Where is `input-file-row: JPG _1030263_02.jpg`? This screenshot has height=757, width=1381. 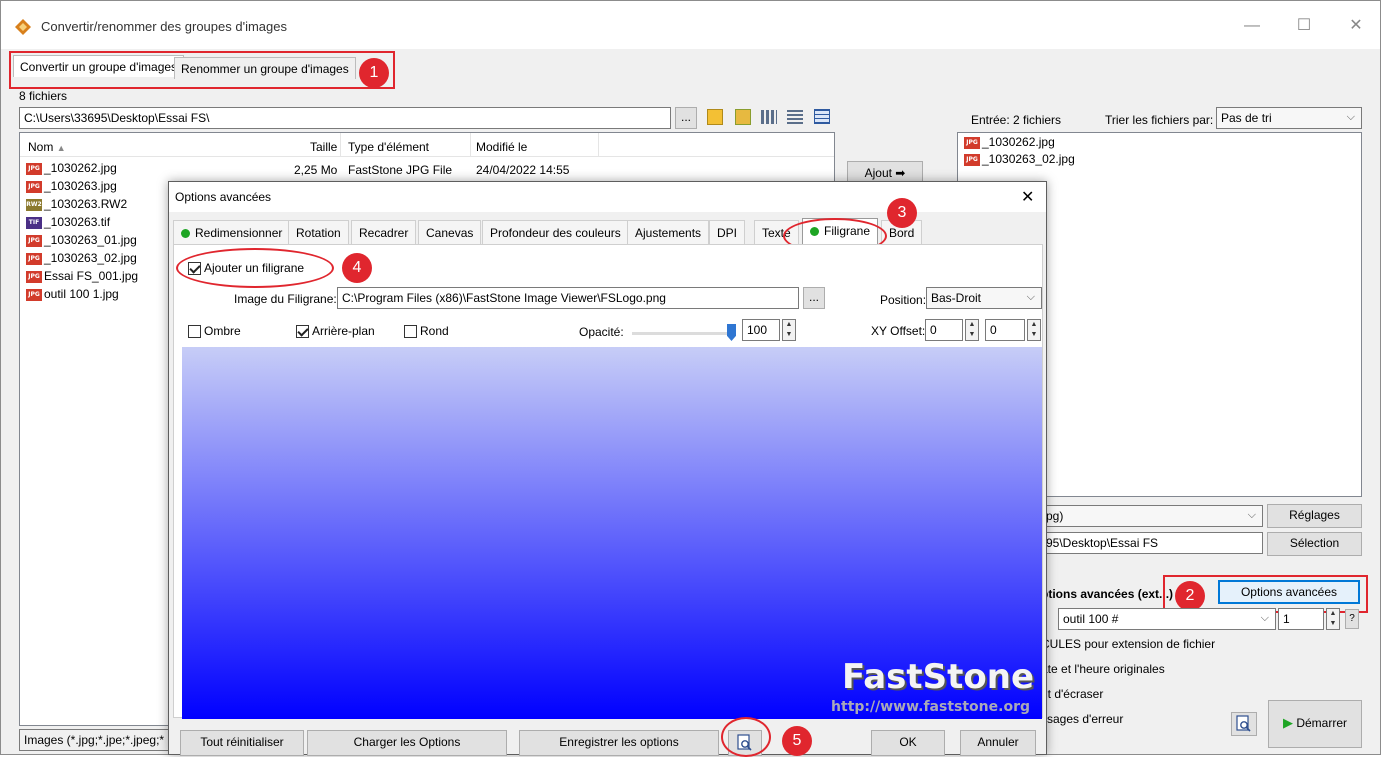 input-file-row: JPG _1030263_02.jpg is located at coordinates (1019, 161).